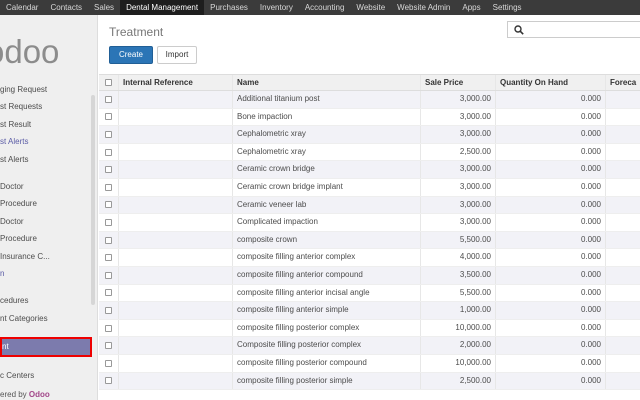 Image resolution: width=640 pixels, height=400 pixels. Describe the element at coordinates (551, 82) in the screenshot. I see `column-header-quantity-on-hand: Quantity On Hand` at that location.